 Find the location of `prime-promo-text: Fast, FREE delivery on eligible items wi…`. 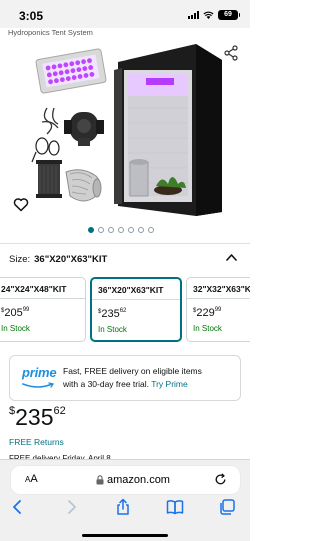

prime-promo-text: Fast, FREE delivery on eligible items wi… is located at coordinates (132, 377).